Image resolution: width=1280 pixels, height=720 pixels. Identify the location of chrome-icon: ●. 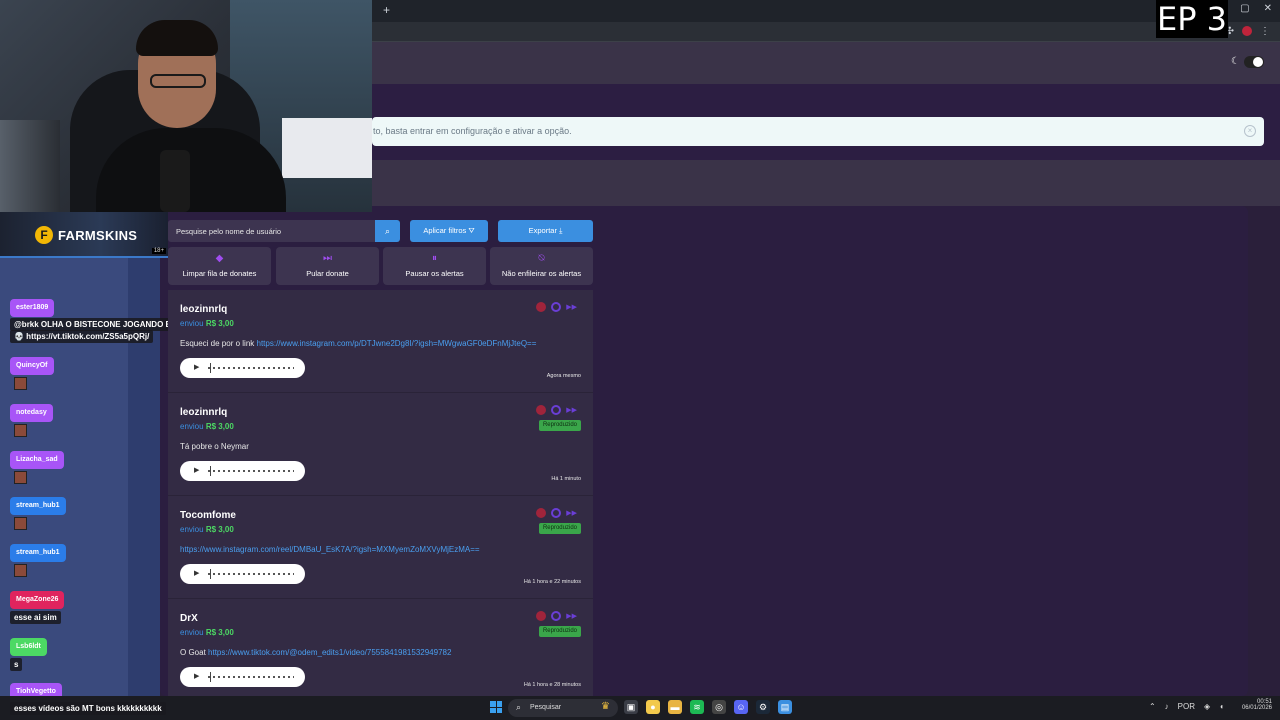
(653, 707).